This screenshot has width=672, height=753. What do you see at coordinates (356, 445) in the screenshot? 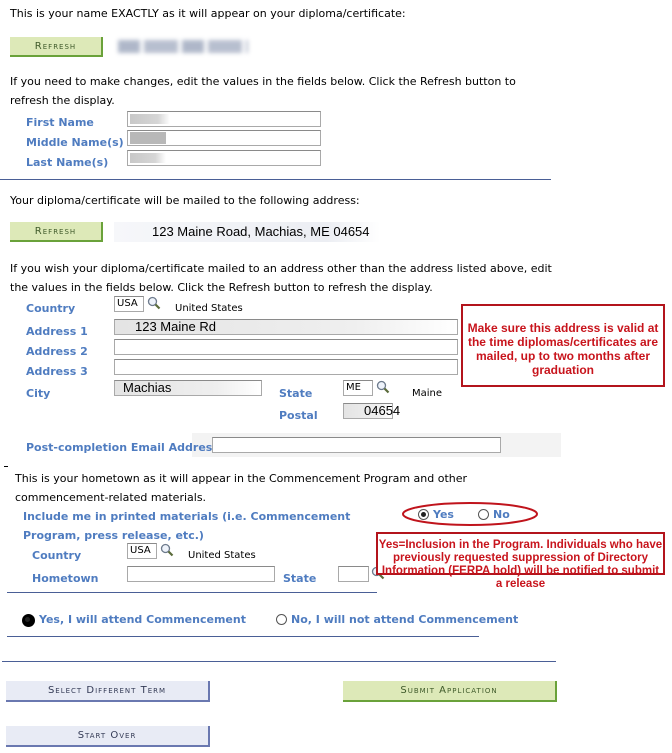
I see `email-input` at bounding box center [356, 445].